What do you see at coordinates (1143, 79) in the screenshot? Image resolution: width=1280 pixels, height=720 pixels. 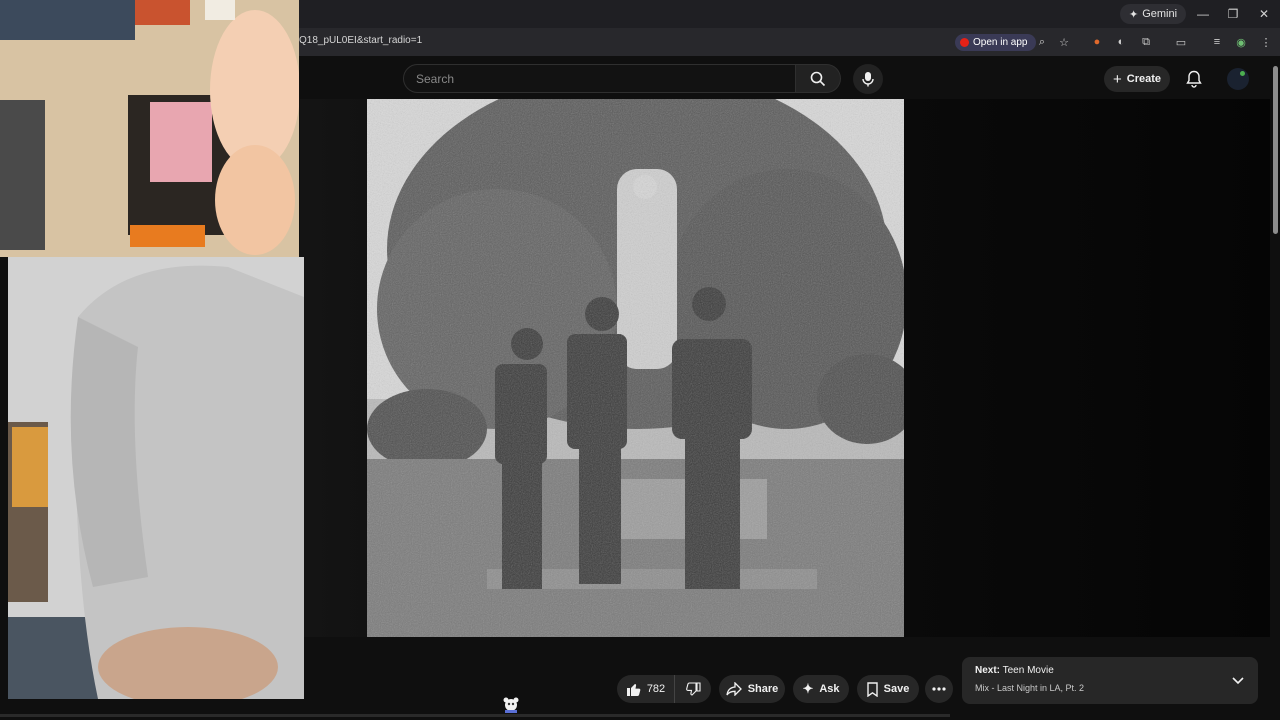 I see `create-label: Create` at bounding box center [1143, 79].